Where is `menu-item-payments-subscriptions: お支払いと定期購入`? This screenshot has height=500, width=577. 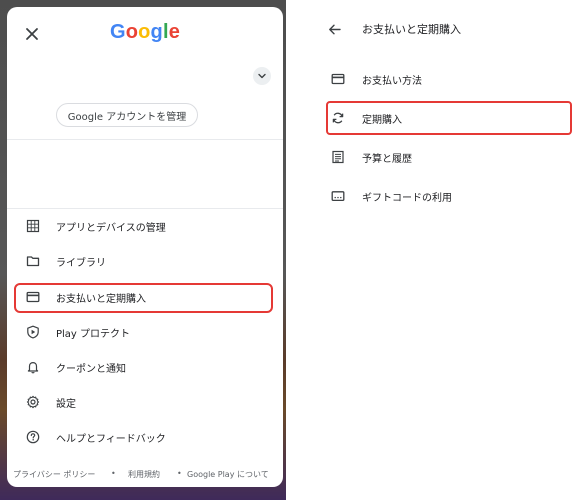 menu-item-payments-subscriptions: お支払いと定期購入 is located at coordinates (145, 297).